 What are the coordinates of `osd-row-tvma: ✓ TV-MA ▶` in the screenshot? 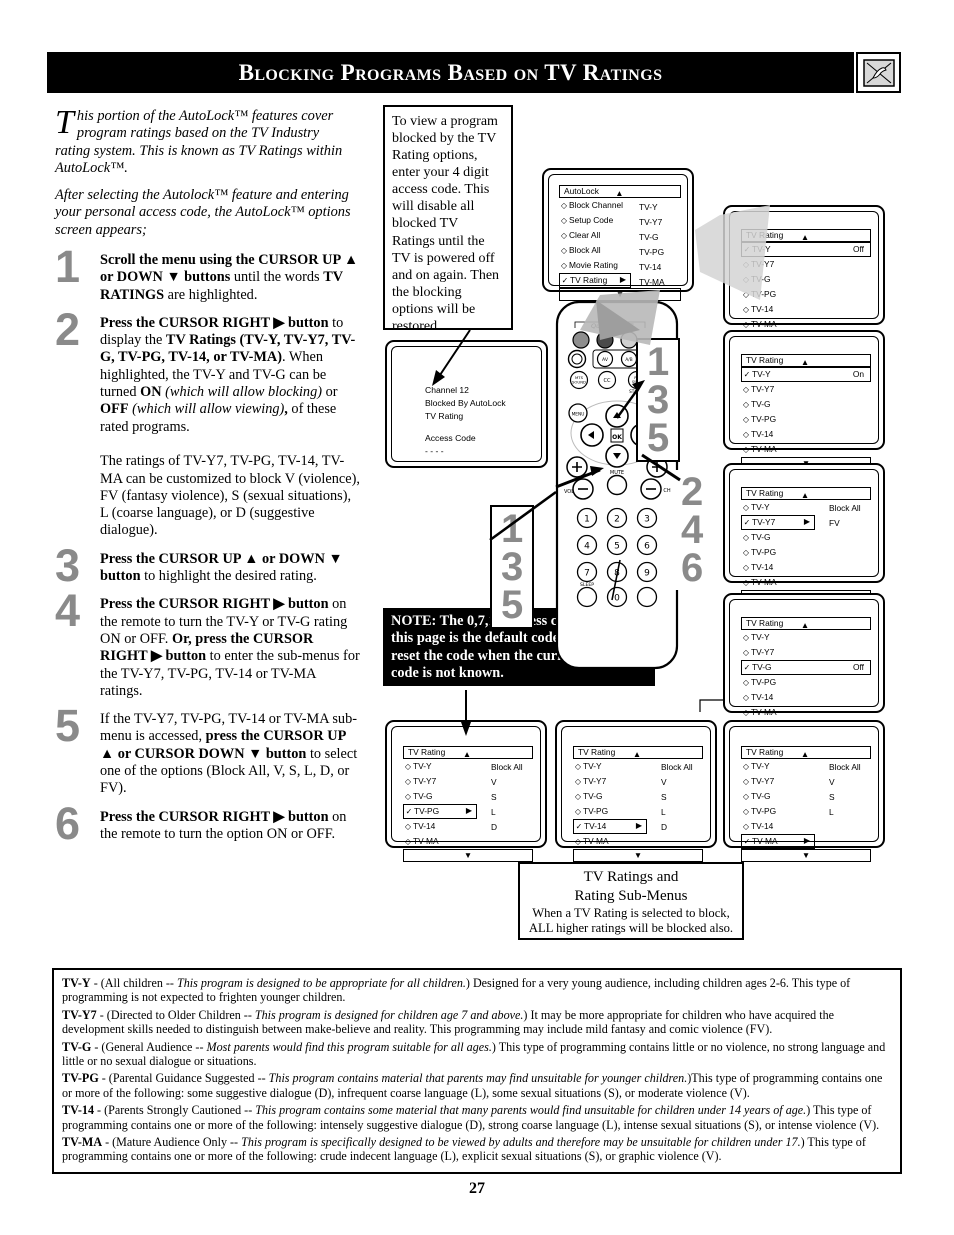 It's located at (778, 841).